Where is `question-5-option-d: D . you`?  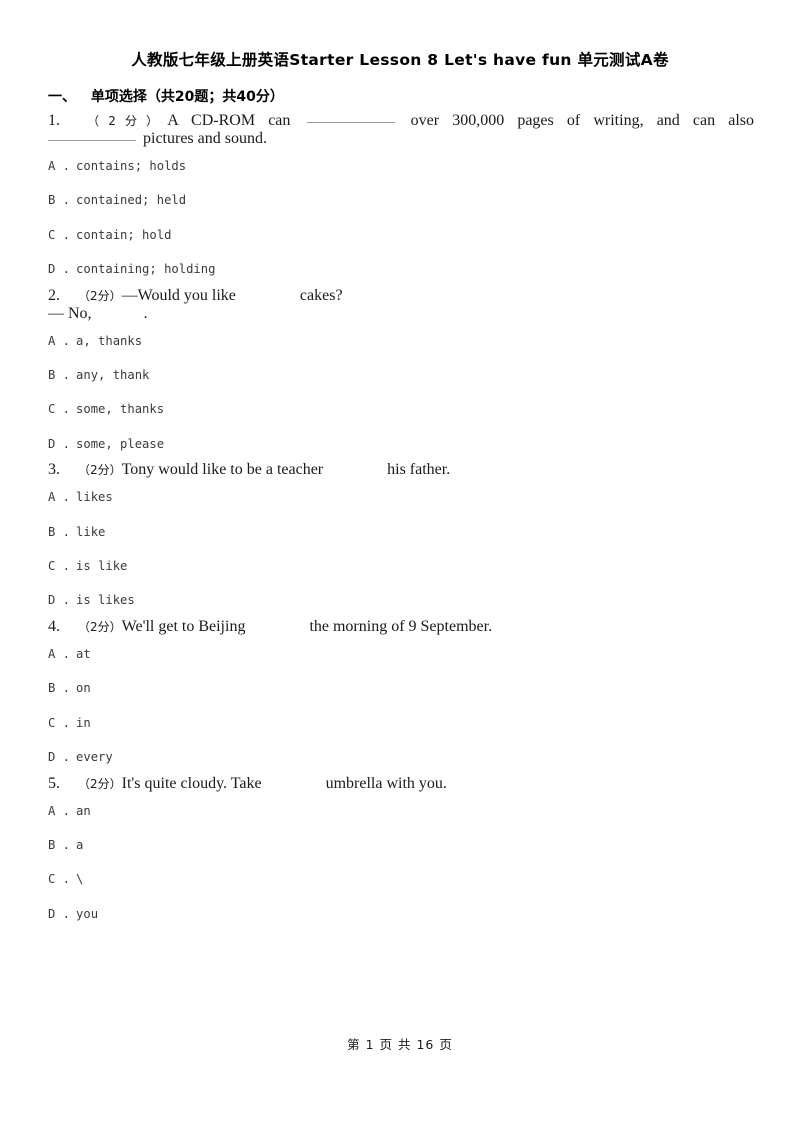
question-5-option-d: D . you is located at coordinates (401, 914).